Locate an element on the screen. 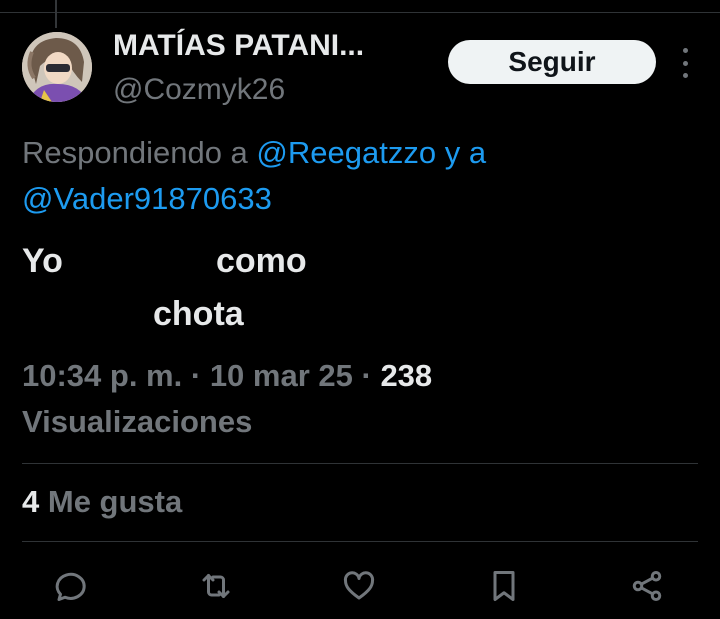 The width and height of the screenshot is (720, 619). avatar-image is located at coordinates (57, 67).